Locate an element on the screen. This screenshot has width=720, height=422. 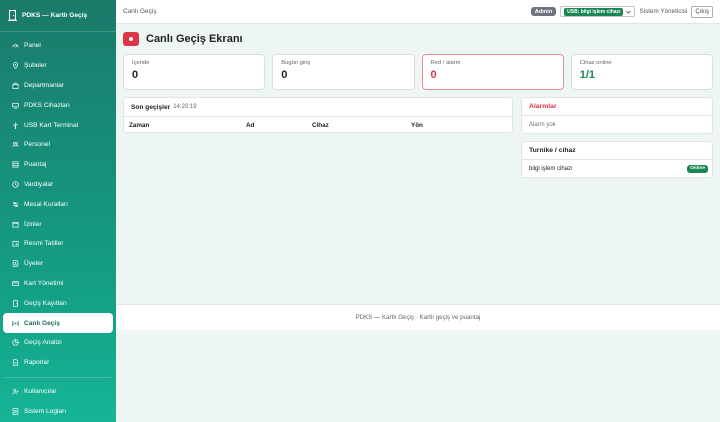
sliders-icon is located at coordinates (15, 204).